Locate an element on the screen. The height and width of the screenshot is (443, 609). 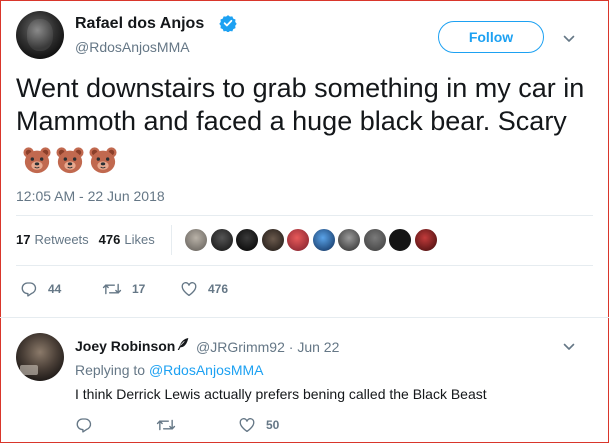
reply-like-action: 50 is located at coordinates (258, 425).